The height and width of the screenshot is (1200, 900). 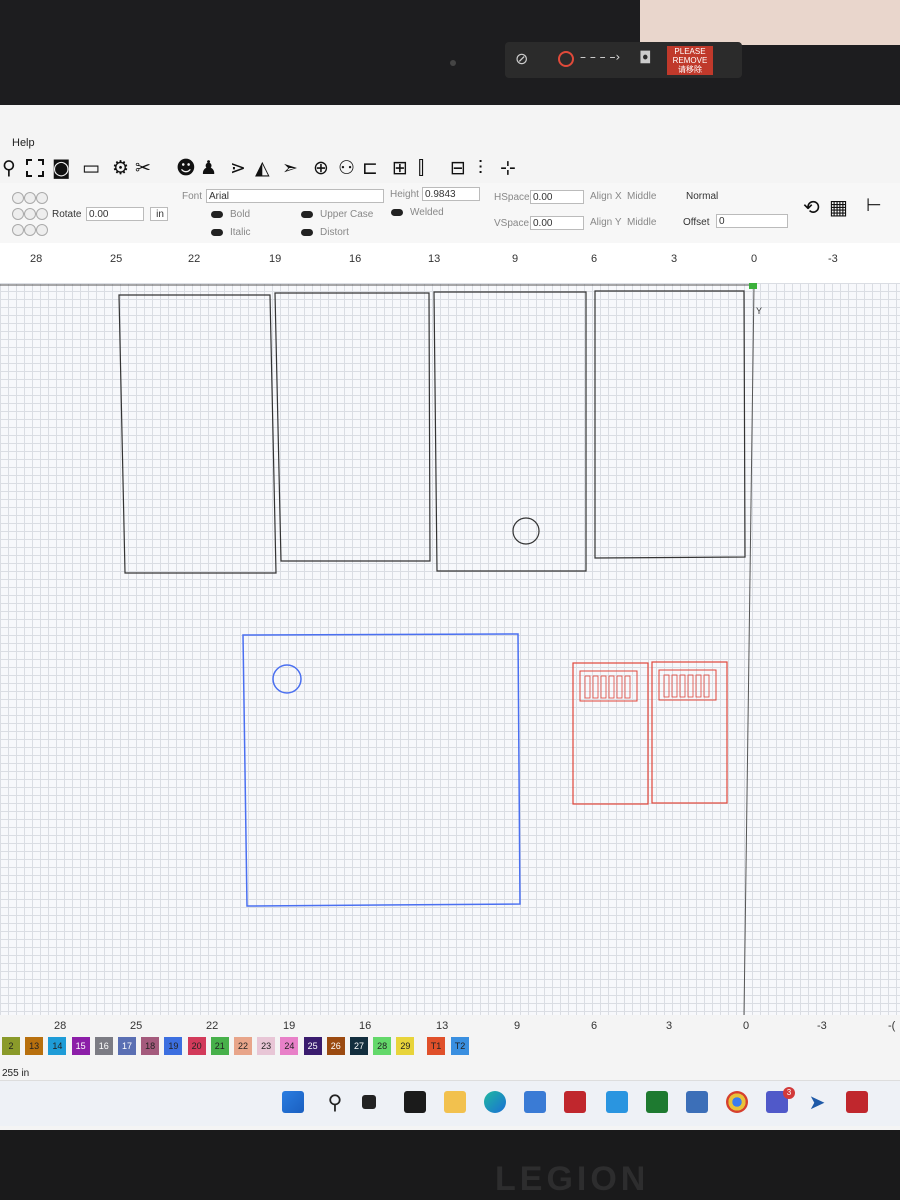 I want to click on text-mode-select: Normal, so click(x=702, y=196).